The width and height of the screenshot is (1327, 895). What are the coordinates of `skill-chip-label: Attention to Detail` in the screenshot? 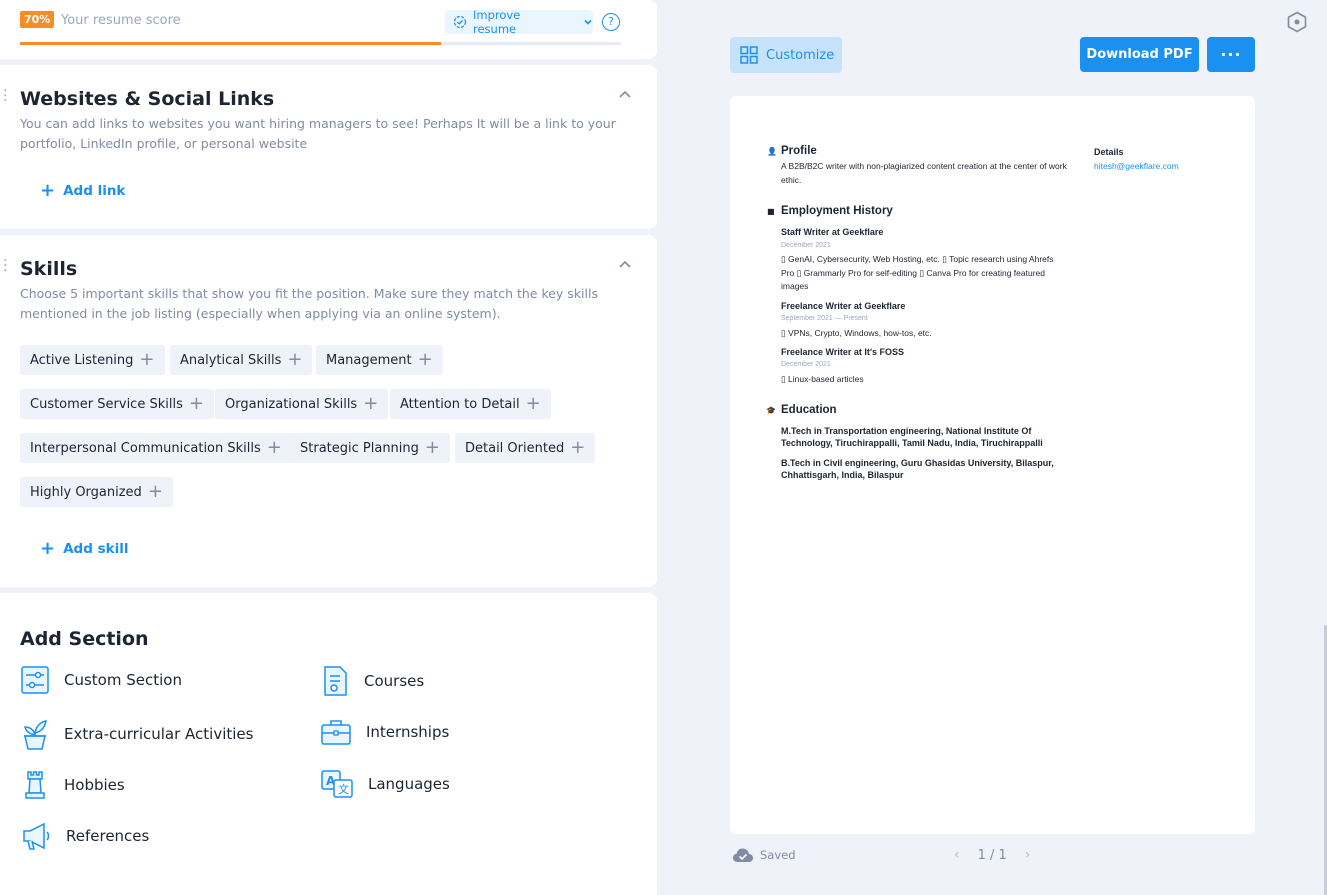 It's located at (460, 404).